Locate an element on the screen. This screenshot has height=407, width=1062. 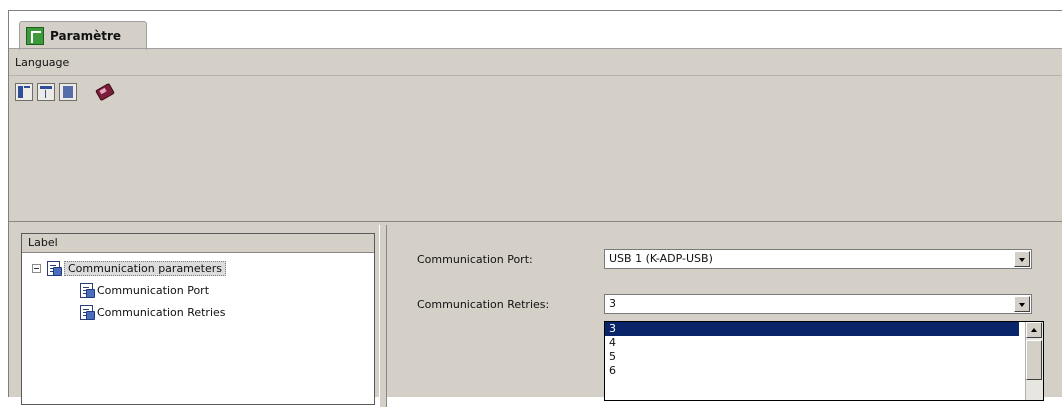
app-icon is located at coordinates (35, 36).